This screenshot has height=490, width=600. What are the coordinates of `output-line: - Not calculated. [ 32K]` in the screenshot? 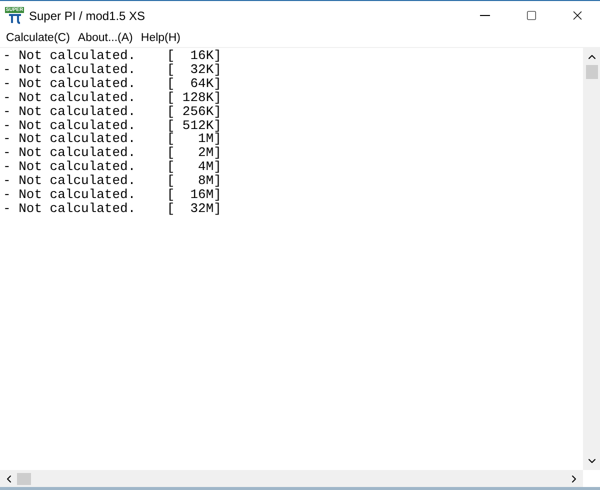 It's located at (112, 69).